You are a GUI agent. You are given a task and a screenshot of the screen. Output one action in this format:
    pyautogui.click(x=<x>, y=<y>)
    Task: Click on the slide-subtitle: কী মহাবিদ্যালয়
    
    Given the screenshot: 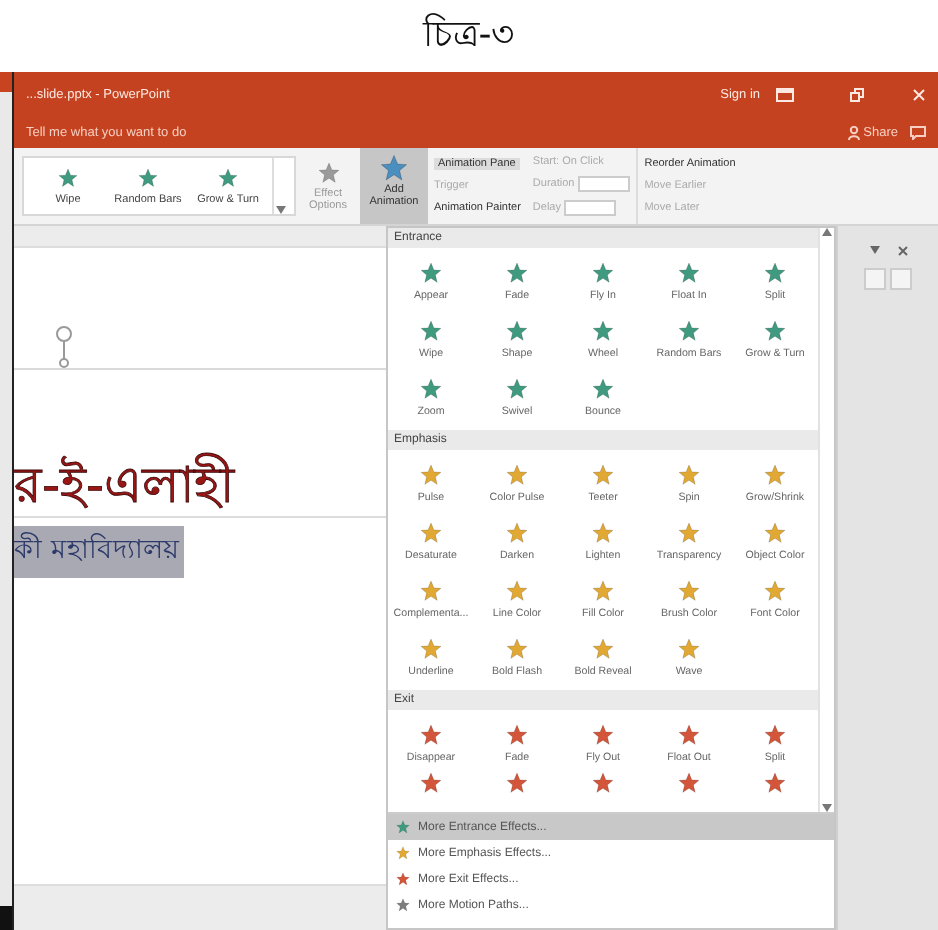 What is the action you would take?
    pyautogui.click(x=99, y=552)
    